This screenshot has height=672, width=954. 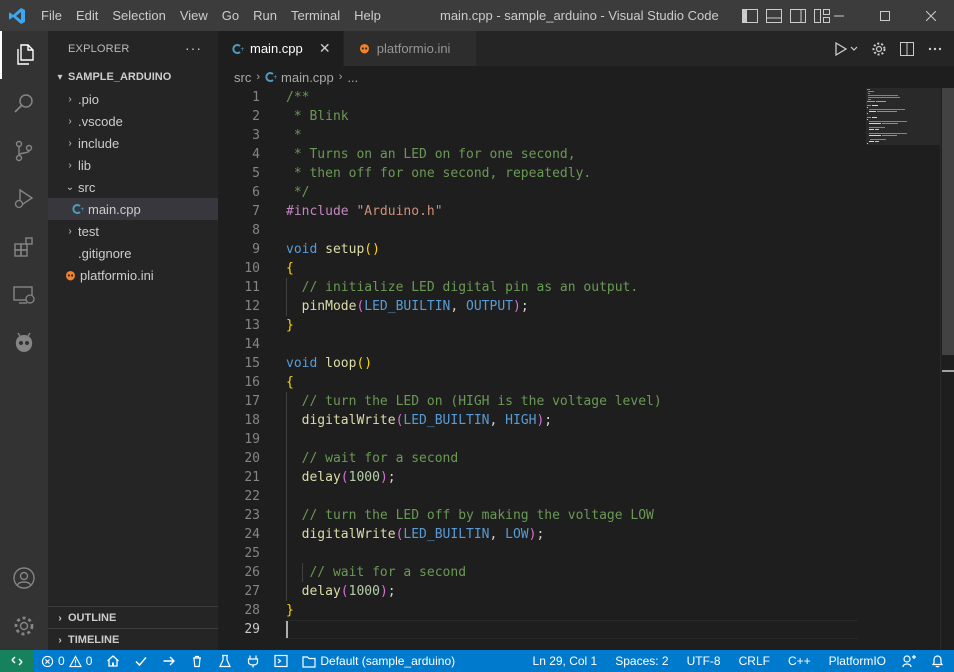 I want to click on tab-platformio-ini: platformio.ini, so click(x=410, y=48).